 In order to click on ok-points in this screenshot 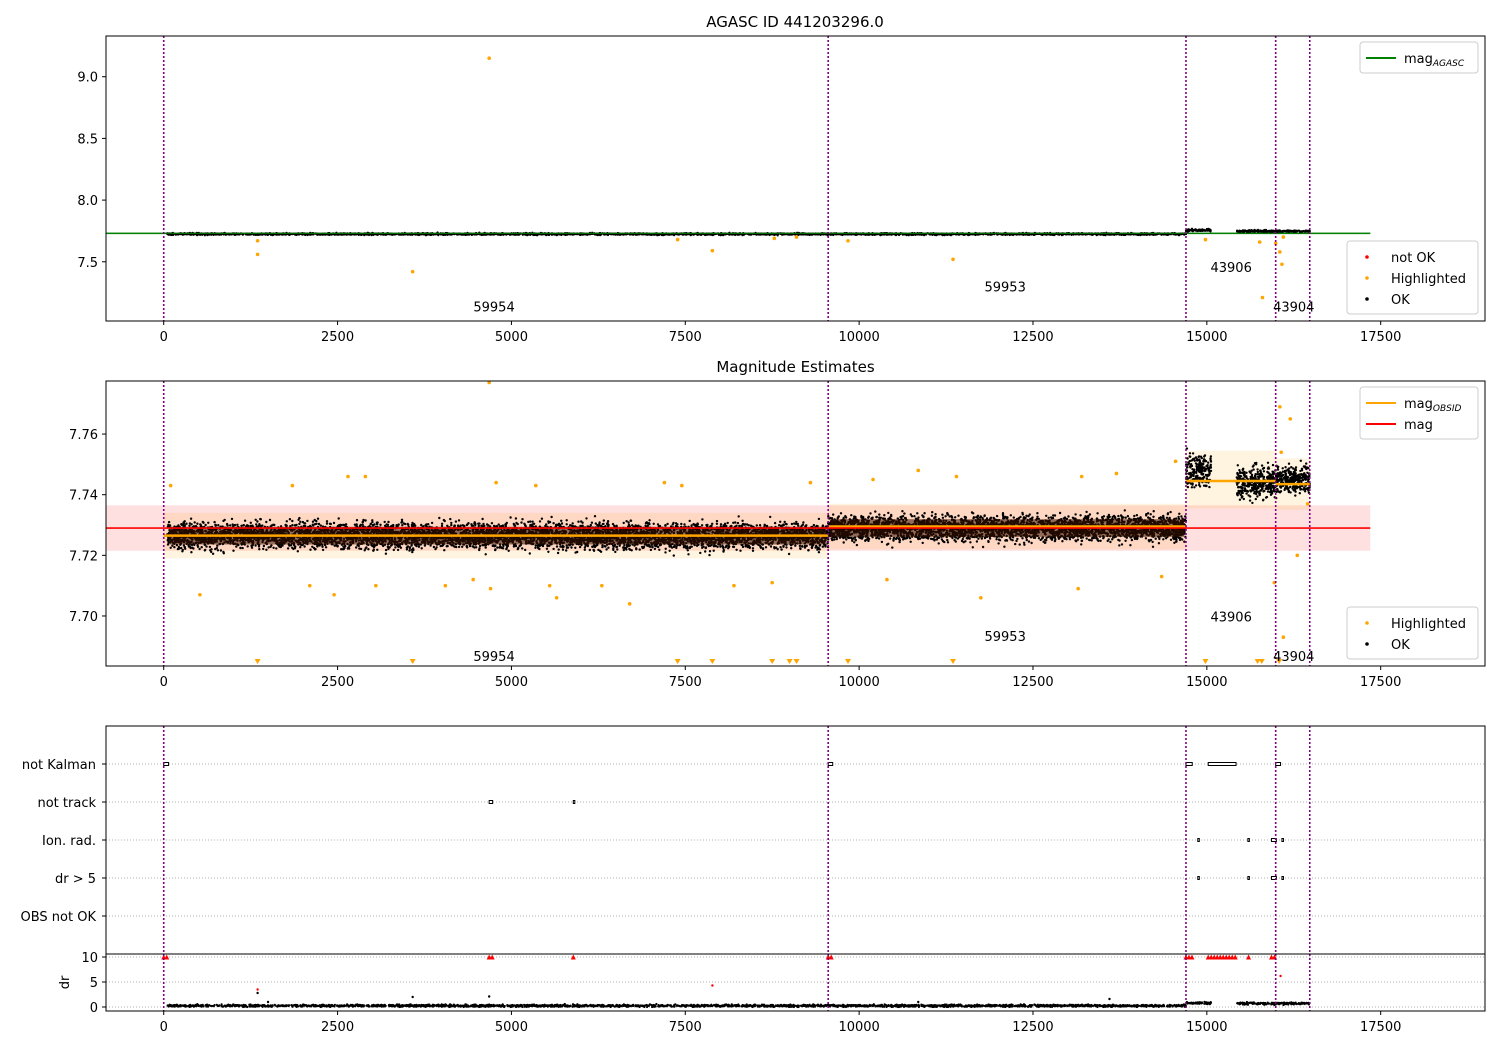, I will do `click(1198, 230)`.